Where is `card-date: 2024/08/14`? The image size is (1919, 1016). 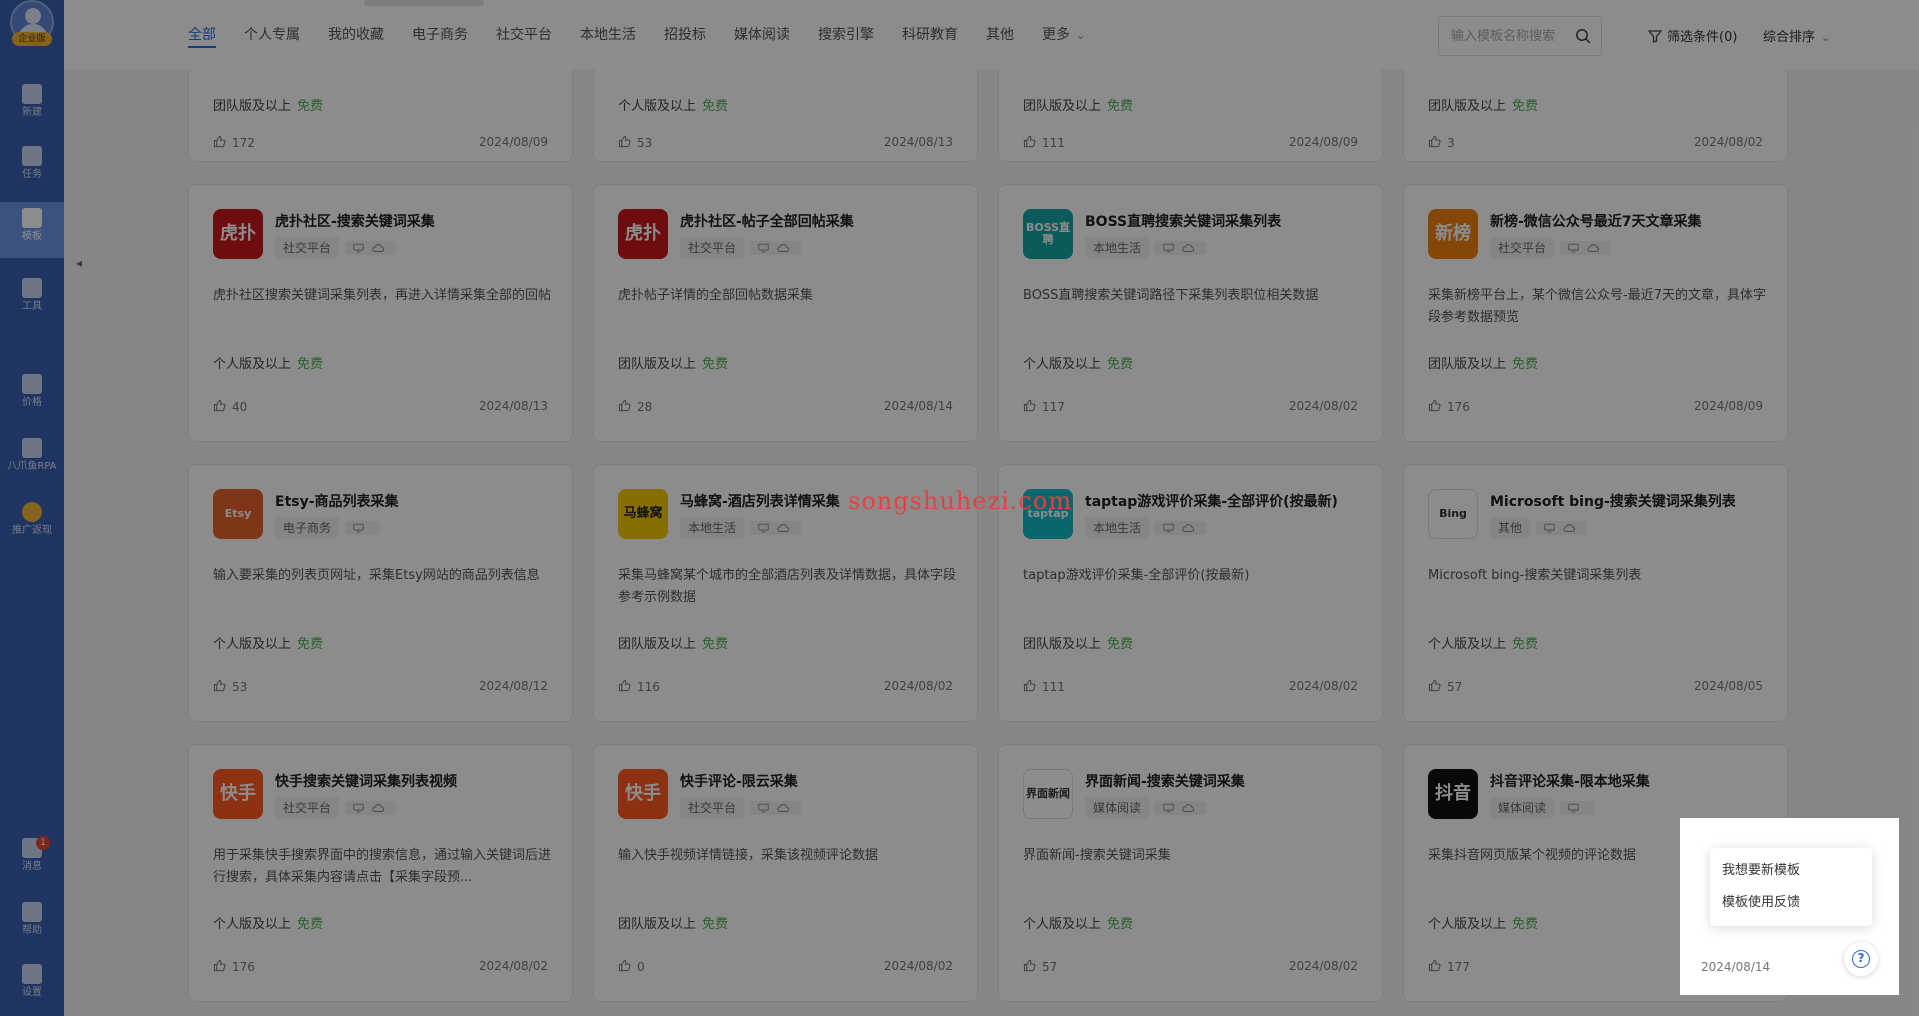 card-date: 2024/08/14 is located at coordinates (1736, 967).